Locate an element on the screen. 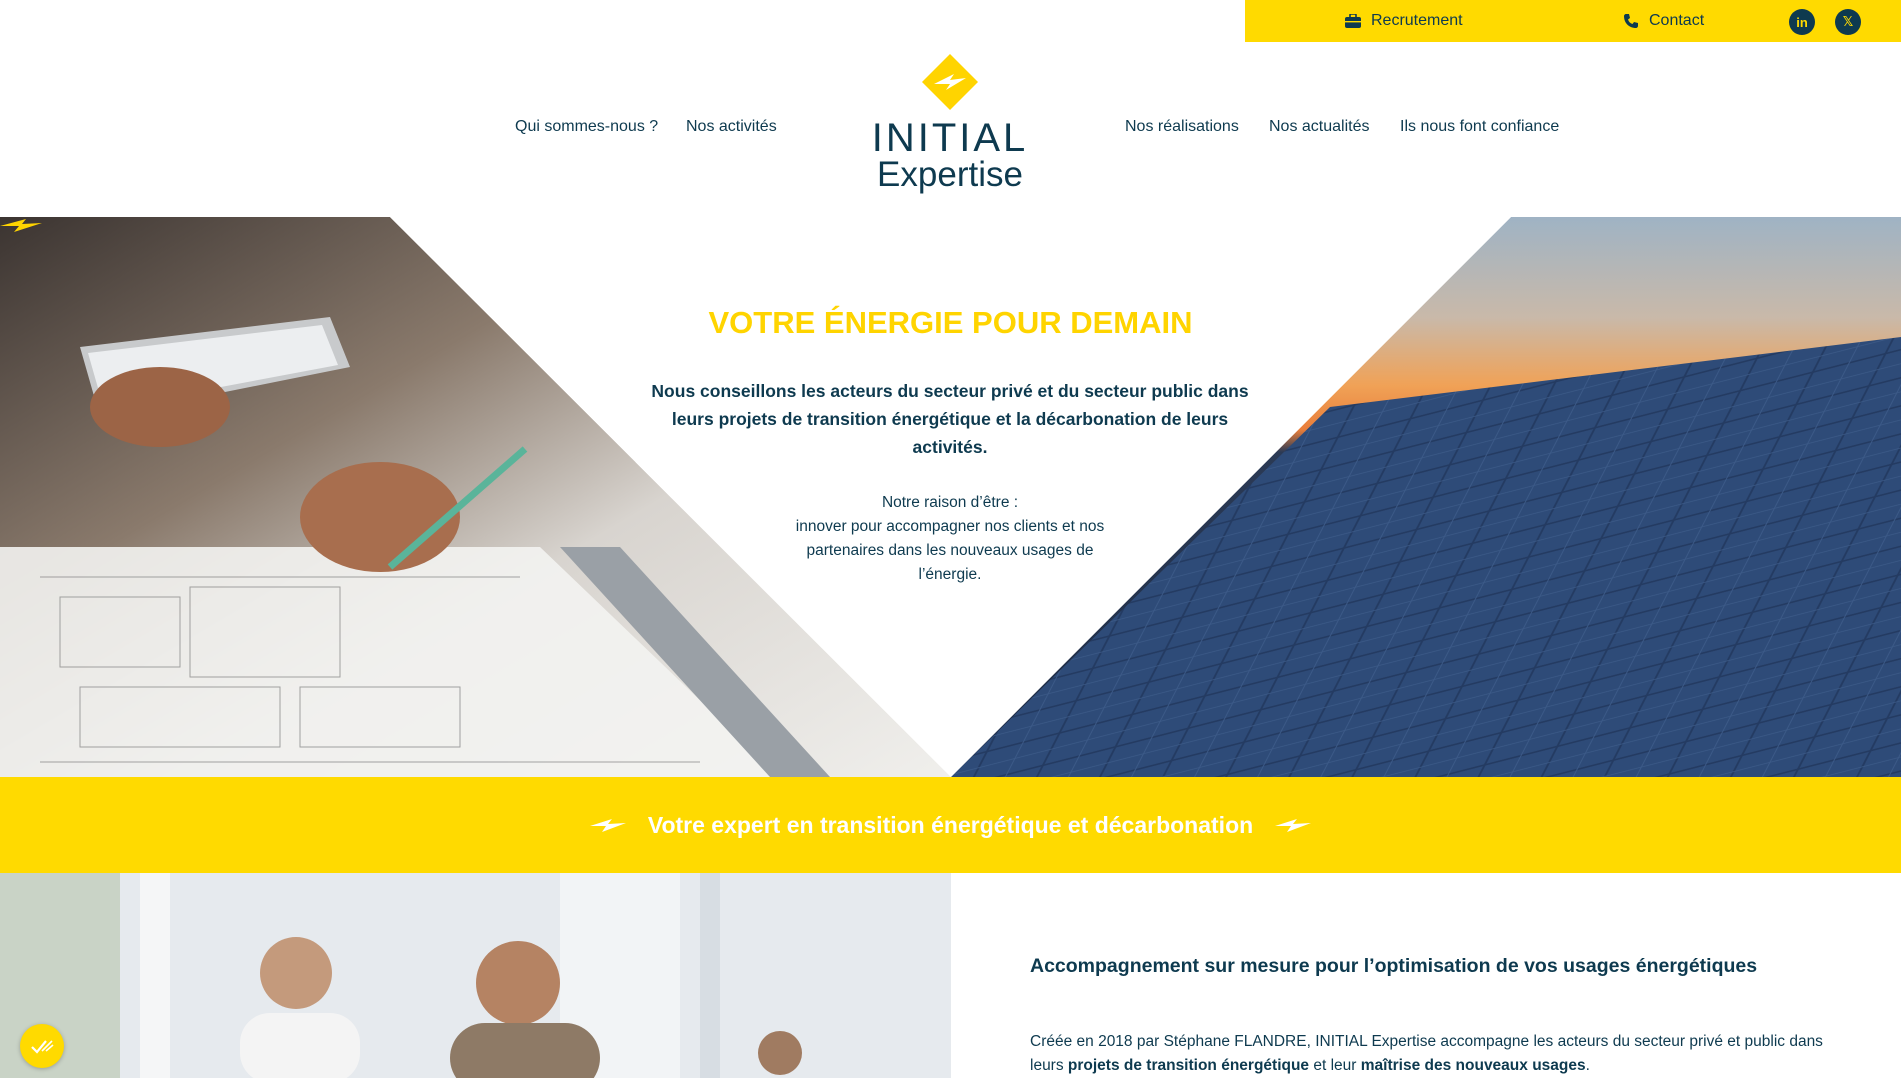 The image size is (1901, 1078). logo-line1: INITIAL is located at coordinates (950, 138).